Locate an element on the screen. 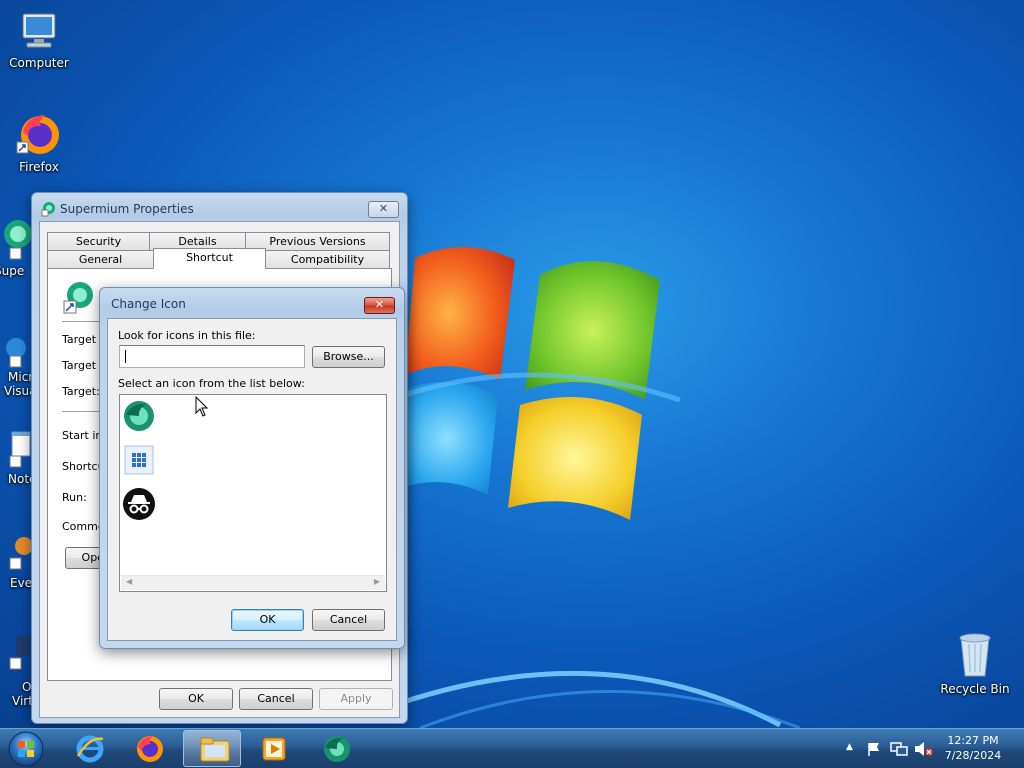  network-icon is located at coordinates (899, 749).